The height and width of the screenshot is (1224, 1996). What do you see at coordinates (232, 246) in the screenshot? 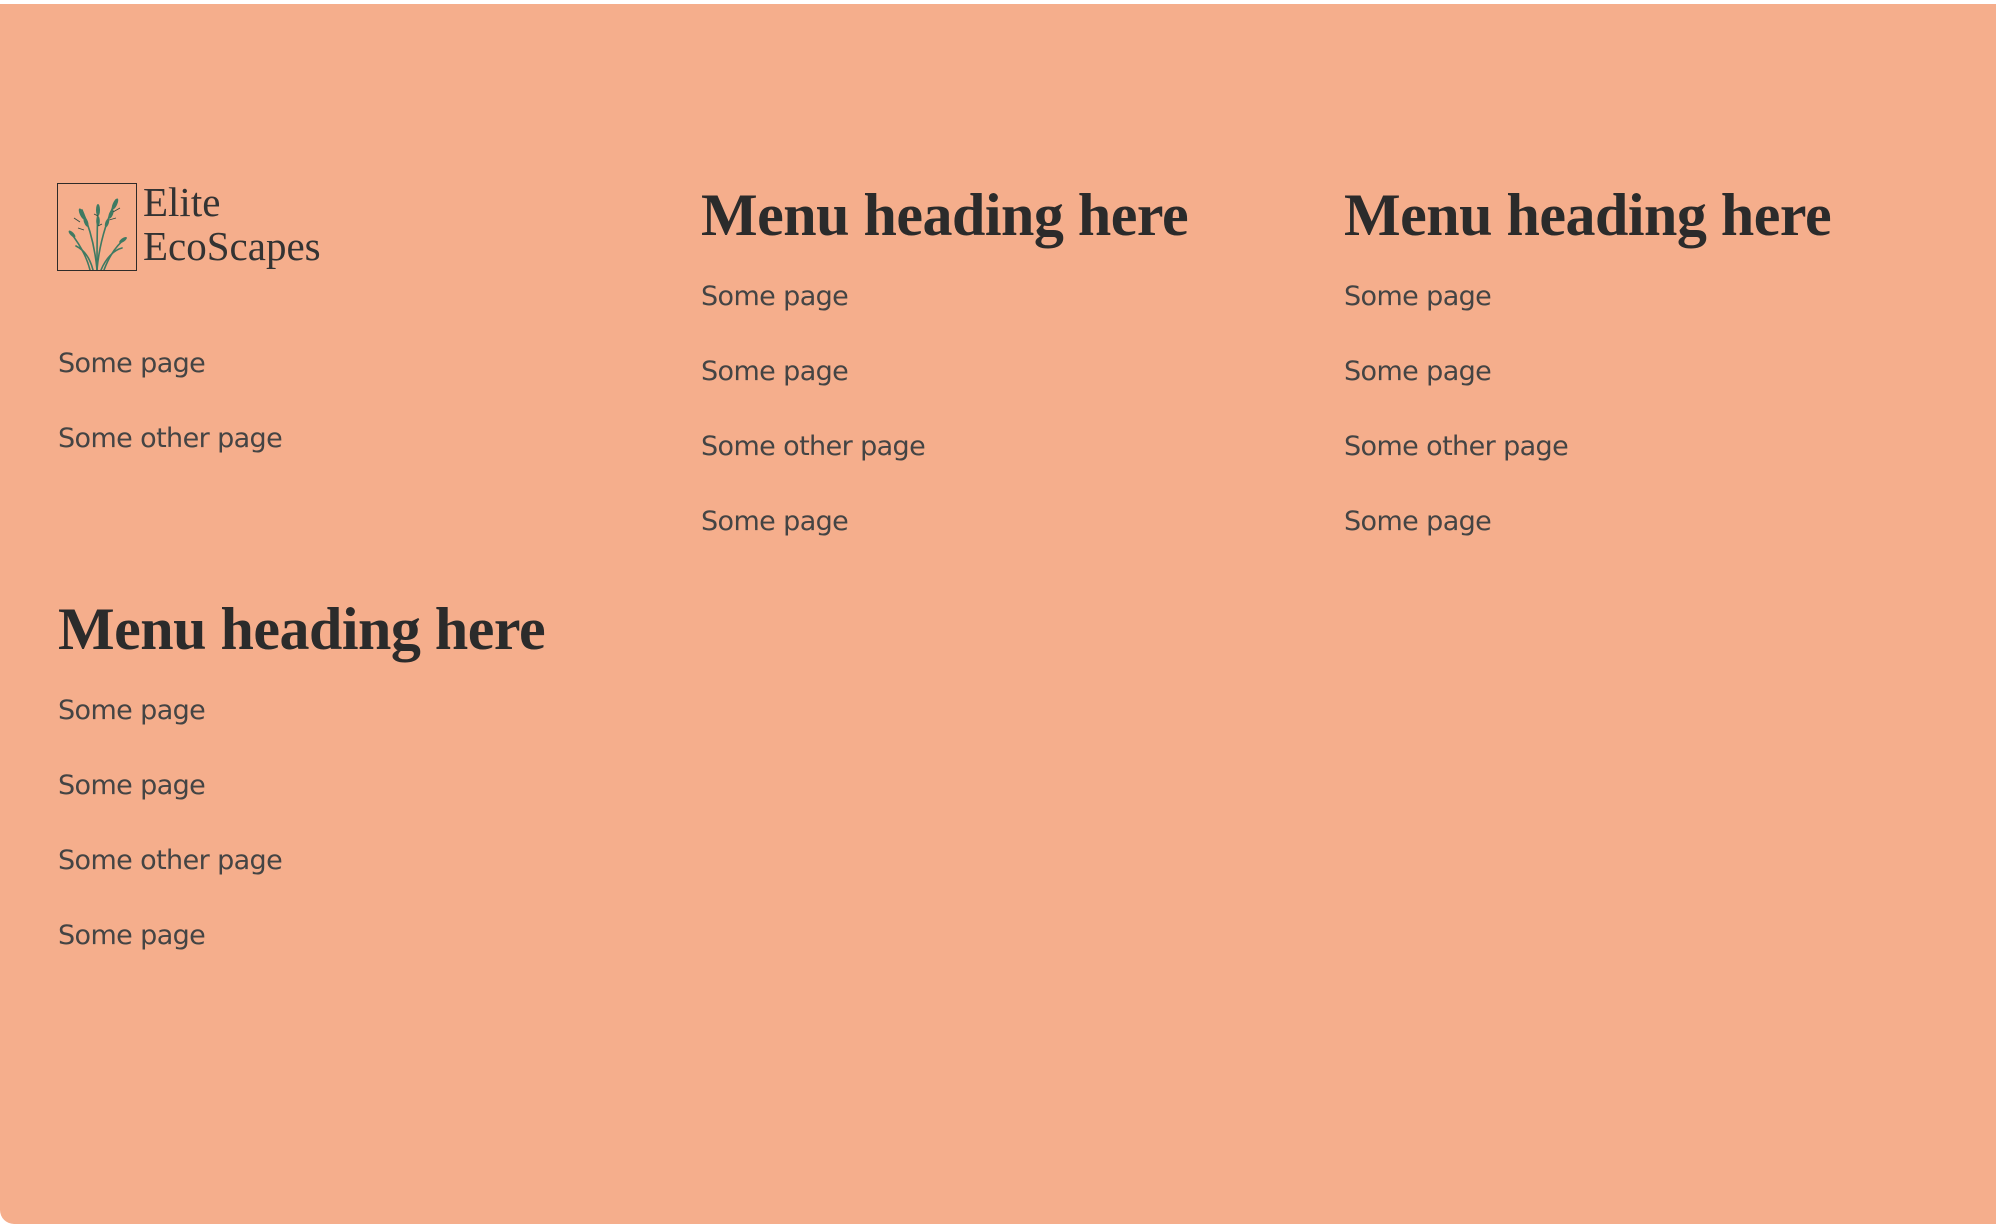
I see `brand-name-line-2: EcoScapes` at bounding box center [232, 246].